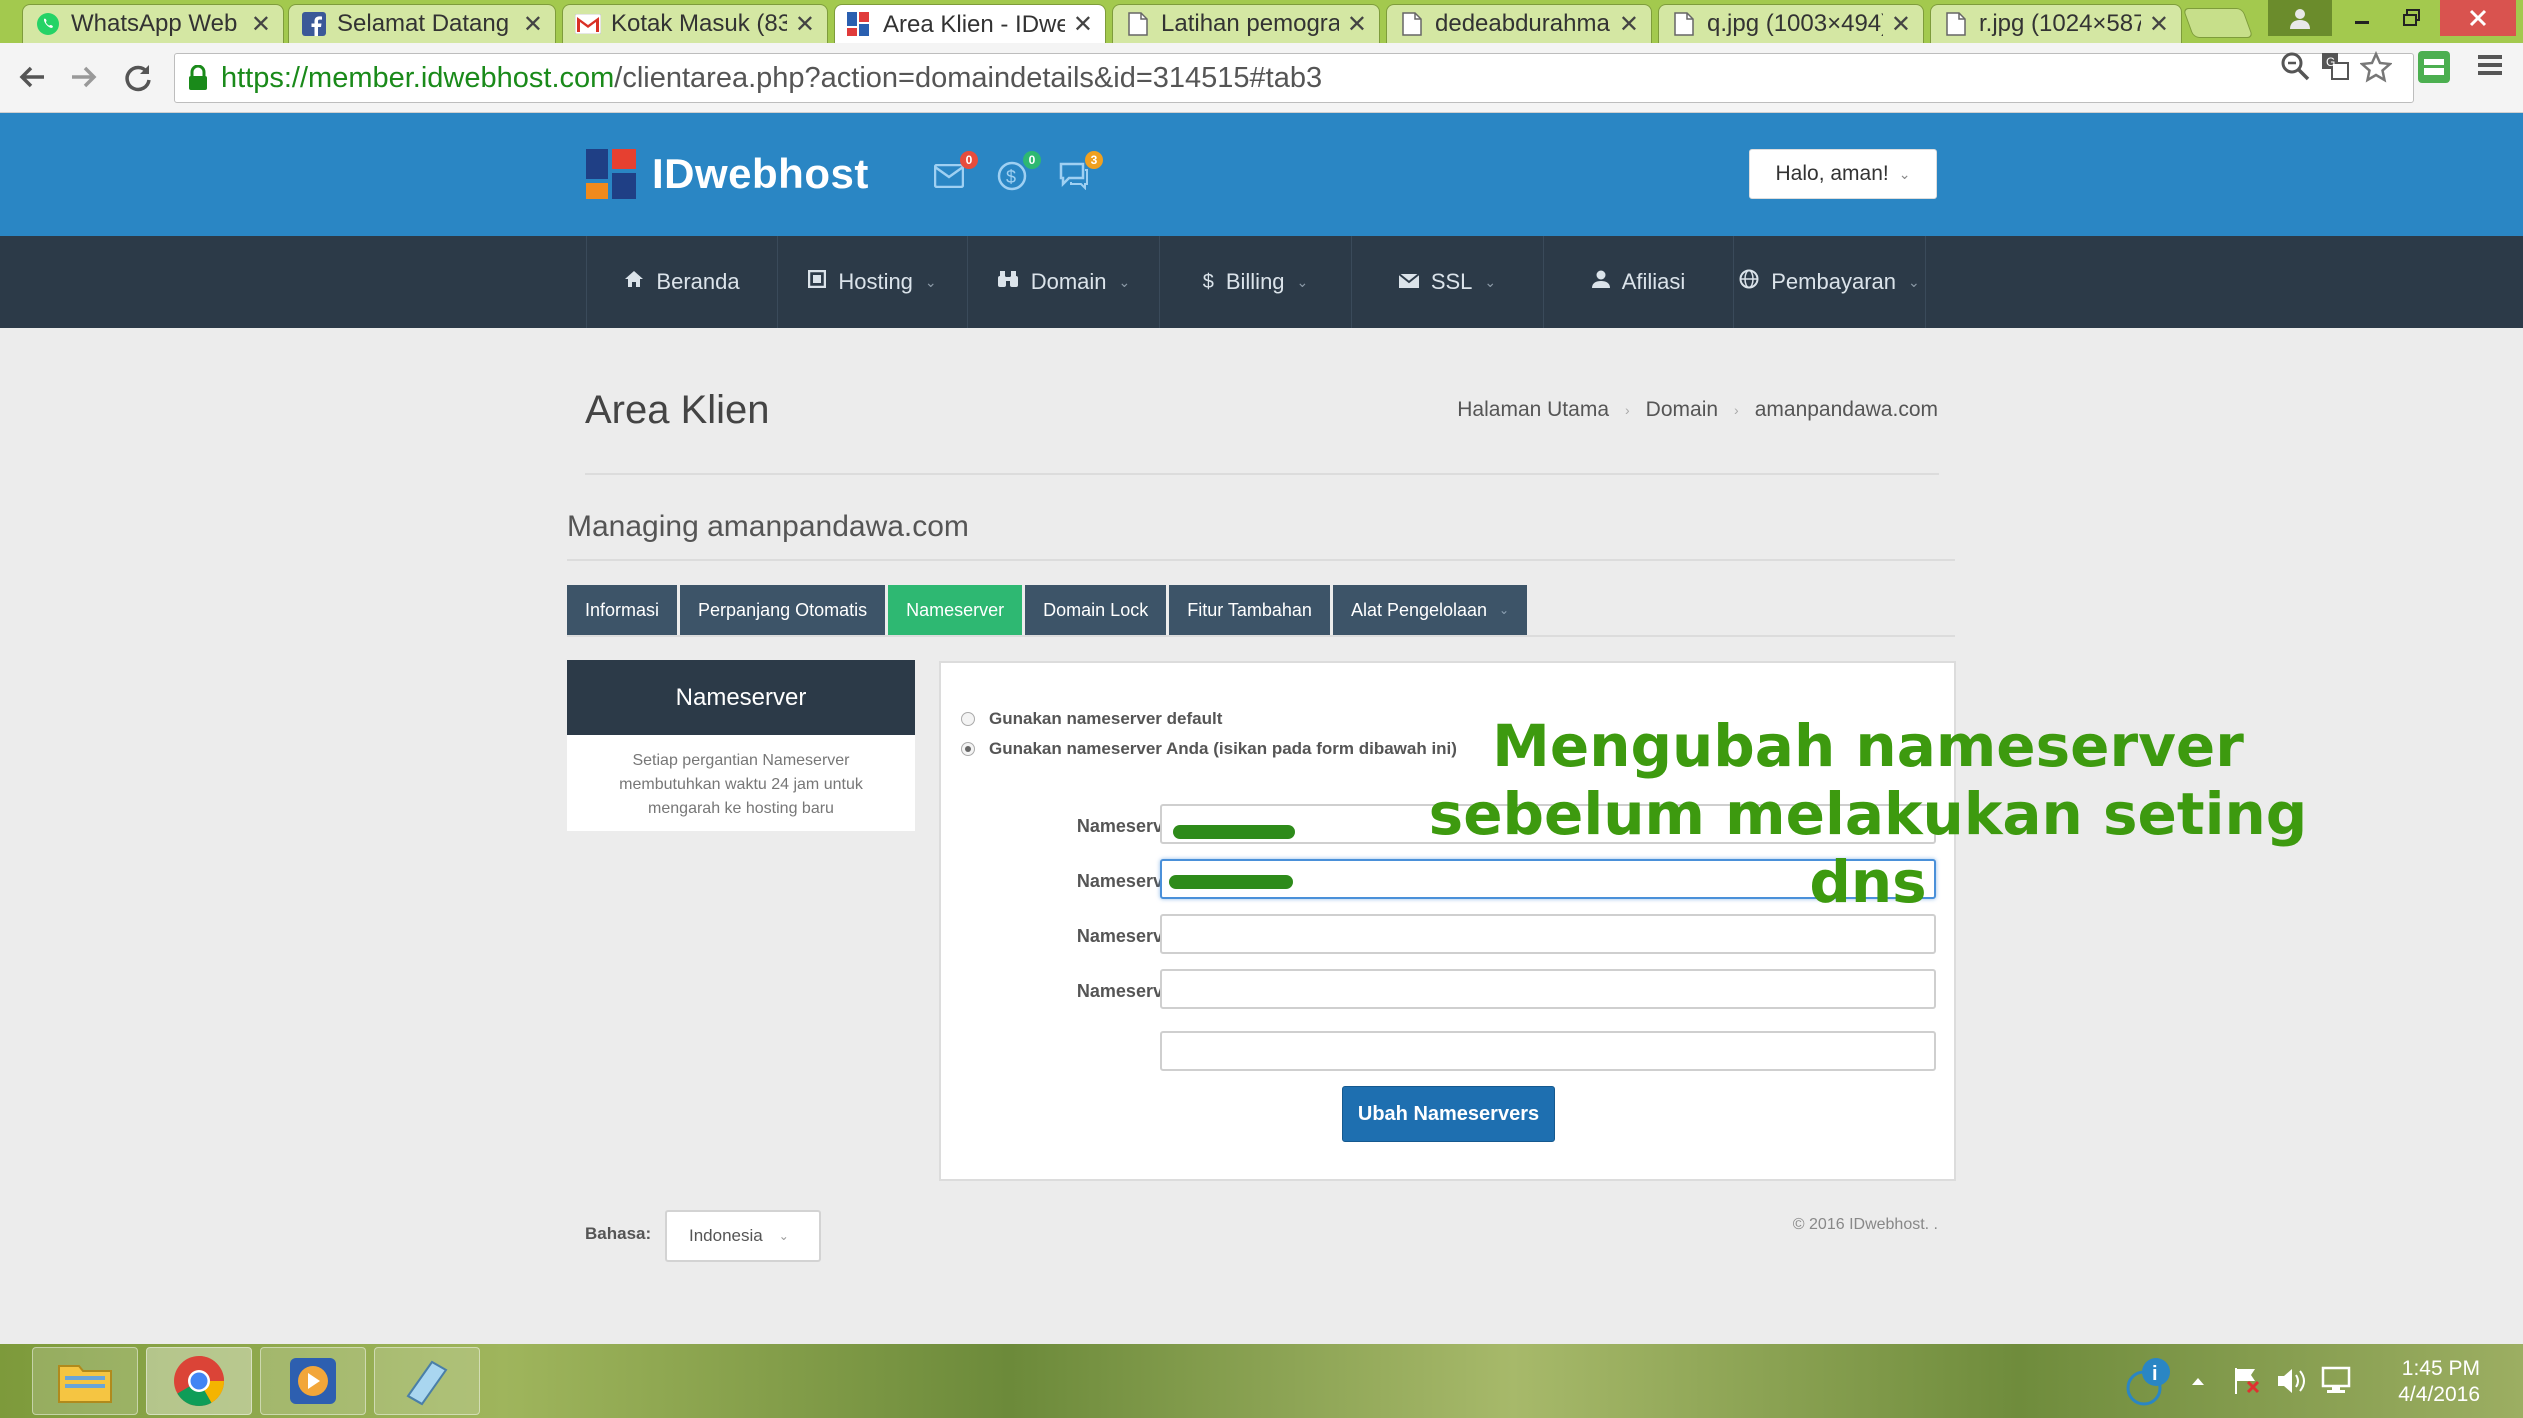 The height and width of the screenshot is (1418, 2523). Describe the element at coordinates (422, 23) in the screenshot. I see `browser-tab-facebook: Selamat Datang di ✕` at that location.